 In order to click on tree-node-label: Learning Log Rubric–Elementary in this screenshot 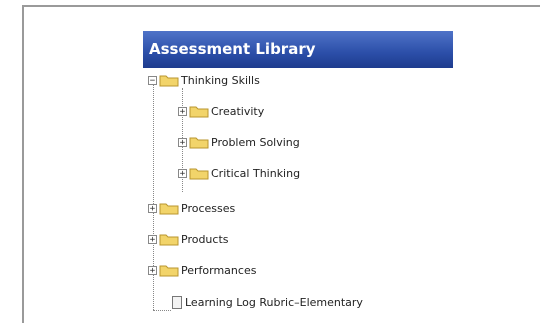, I will do `click(274, 302)`.